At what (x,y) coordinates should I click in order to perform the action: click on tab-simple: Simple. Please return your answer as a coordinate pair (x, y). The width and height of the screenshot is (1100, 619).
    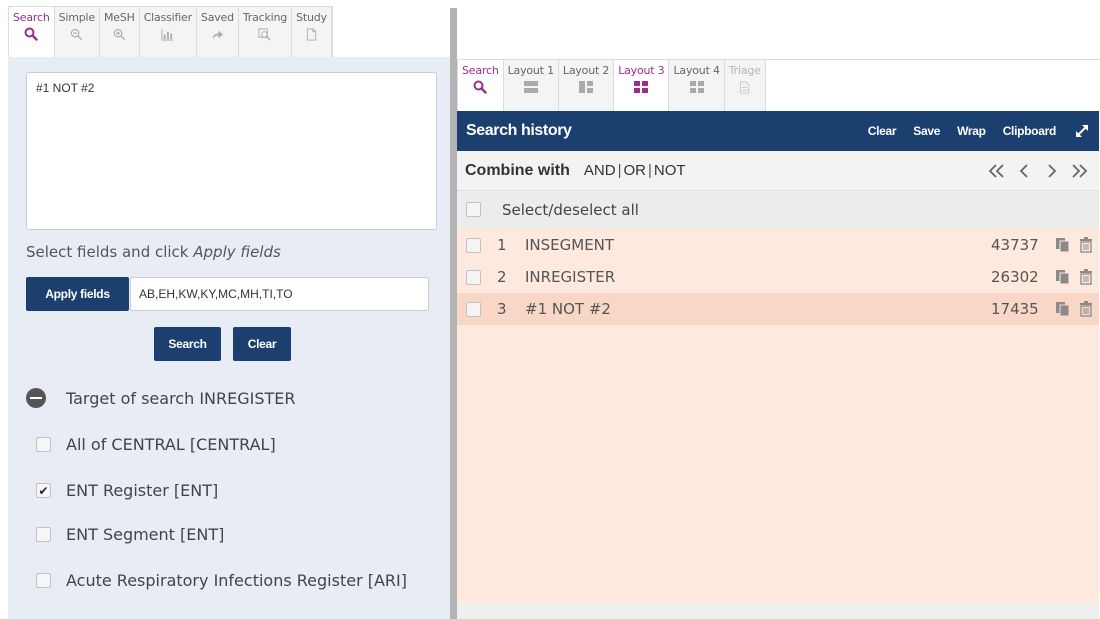
    Looking at the image, I should click on (77, 32).